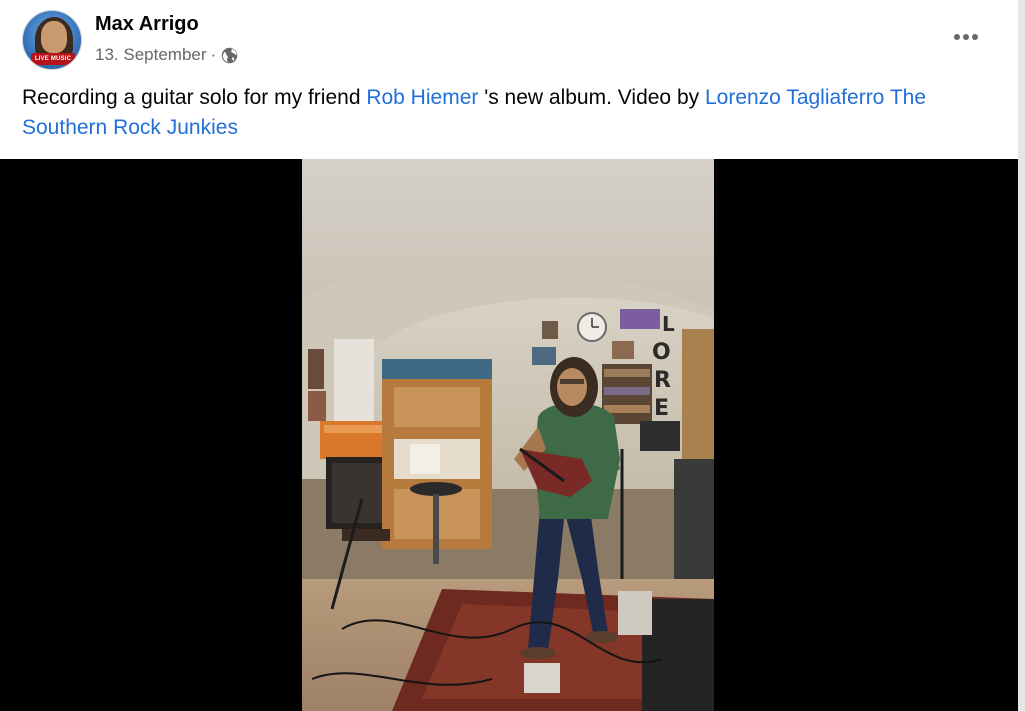 This screenshot has width=1025, height=711. I want to click on mention-rob-hiemer: Rob Hiemer, so click(422, 97).